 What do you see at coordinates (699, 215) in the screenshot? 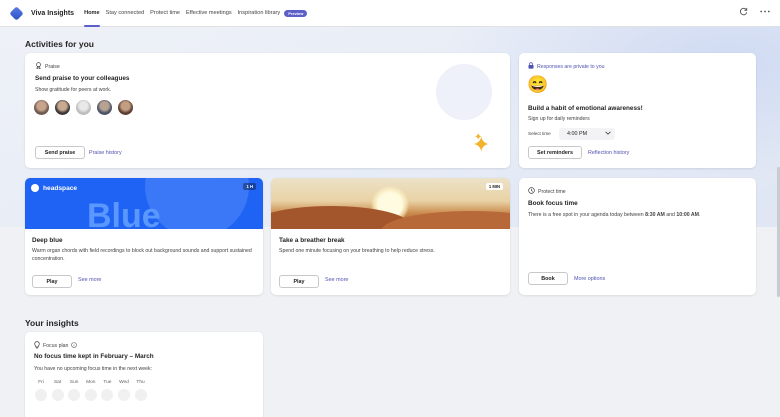
I see `protect-time-text-suffix: .` at bounding box center [699, 215].